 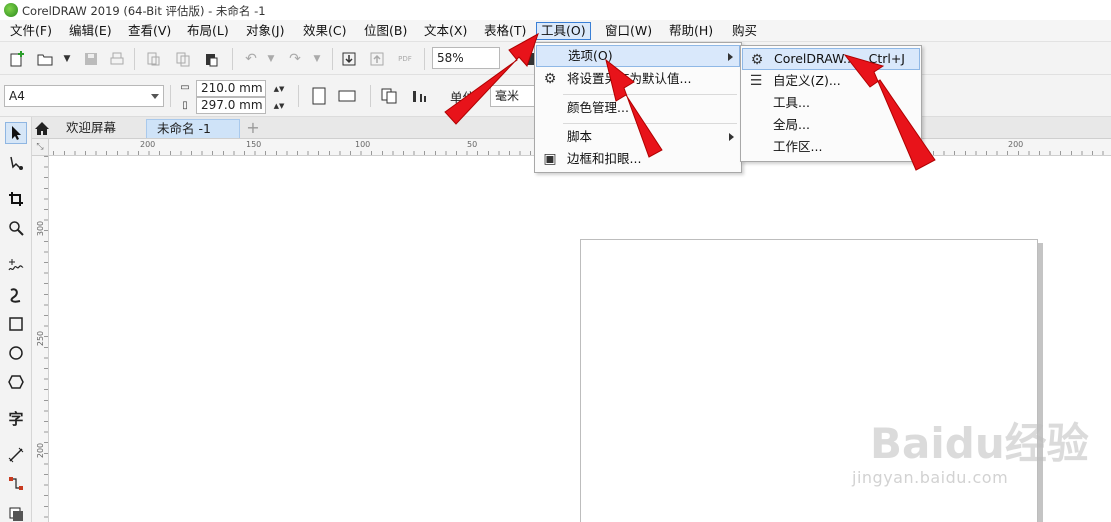 I want to click on menu-text: 文本(X), so click(x=445, y=31).